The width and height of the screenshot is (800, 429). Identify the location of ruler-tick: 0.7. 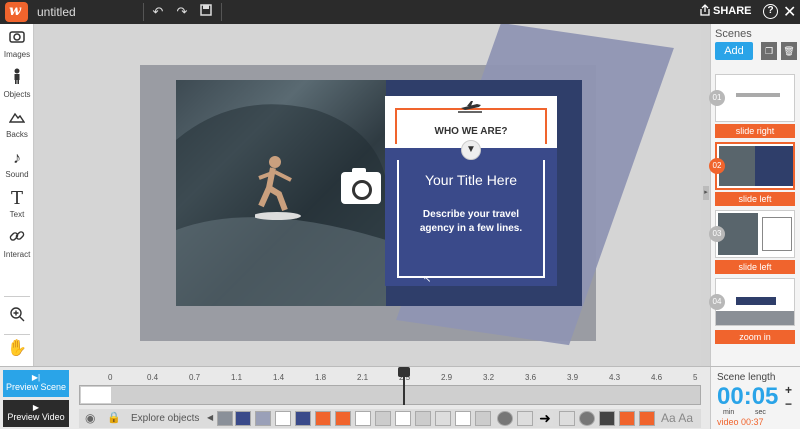
(195, 377).